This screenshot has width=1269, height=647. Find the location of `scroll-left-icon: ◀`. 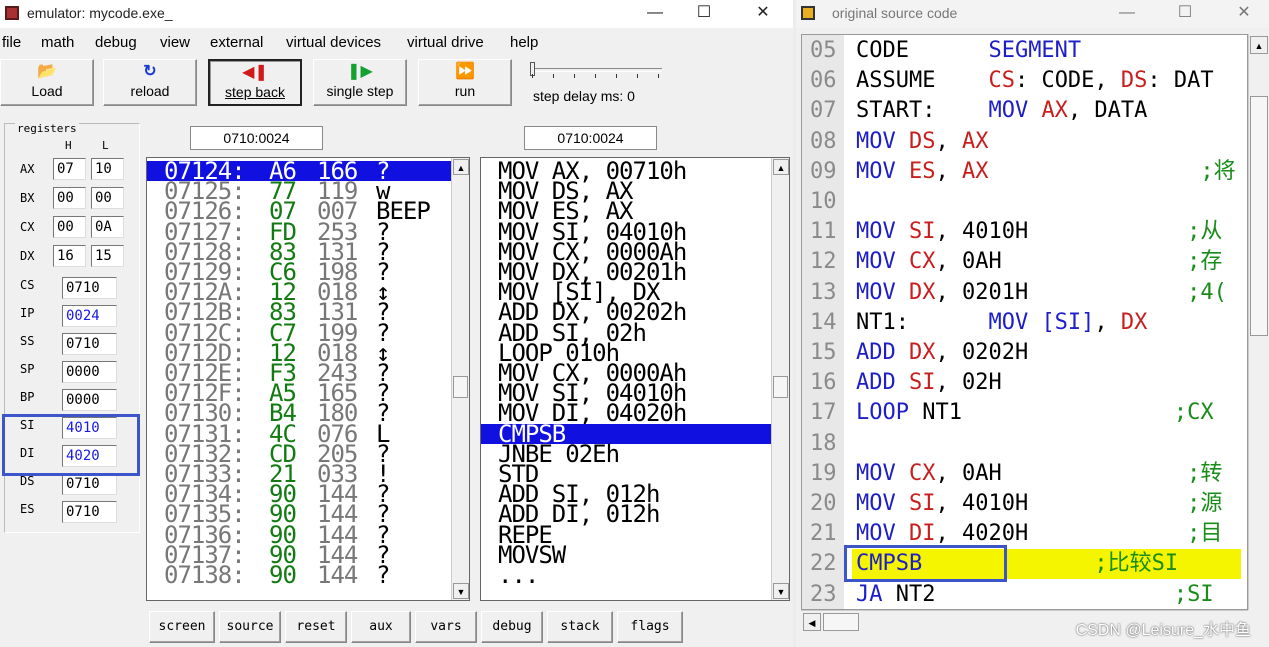

scroll-left-icon: ◀ is located at coordinates (812, 622).